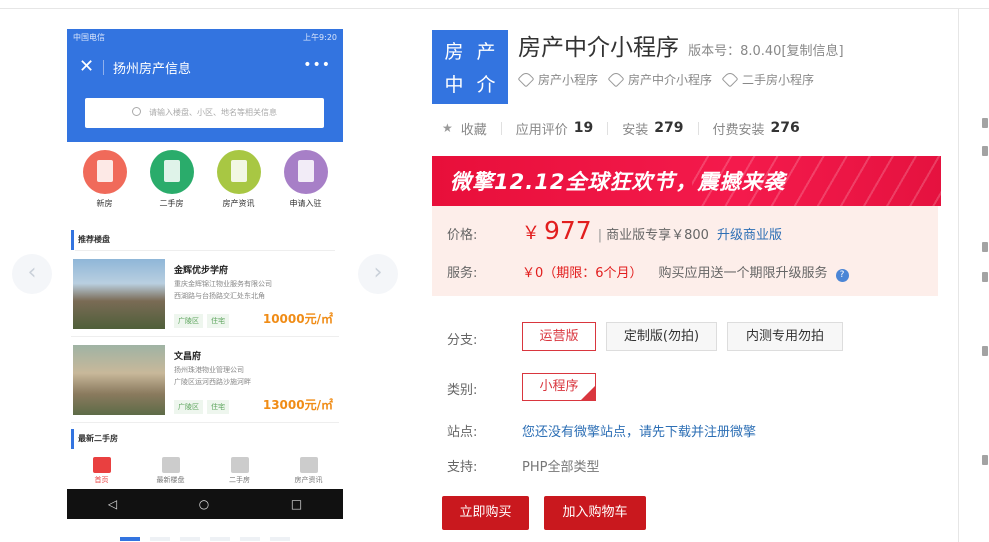  I want to click on listing-tag: 住宅, so click(218, 407).